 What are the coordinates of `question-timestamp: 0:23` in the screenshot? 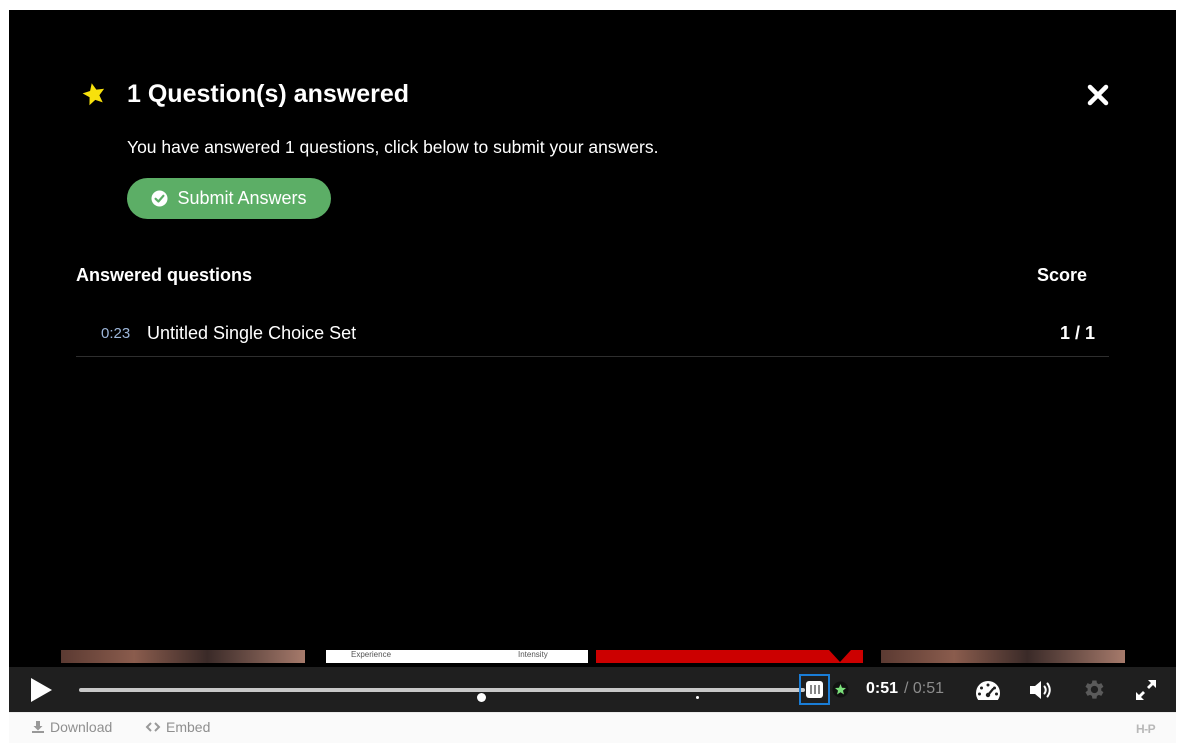 It's located at (115, 333).